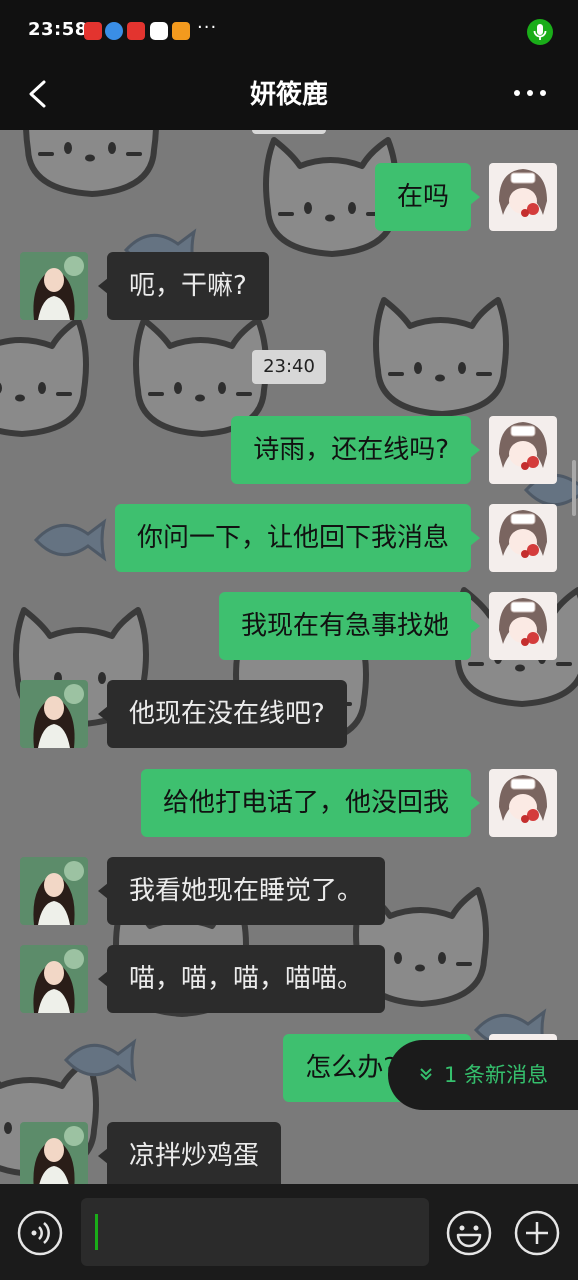 The width and height of the screenshot is (578, 1280). What do you see at coordinates (540, 32) in the screenshot?
I see `microphone-icon` at bounding box center [540, 32].